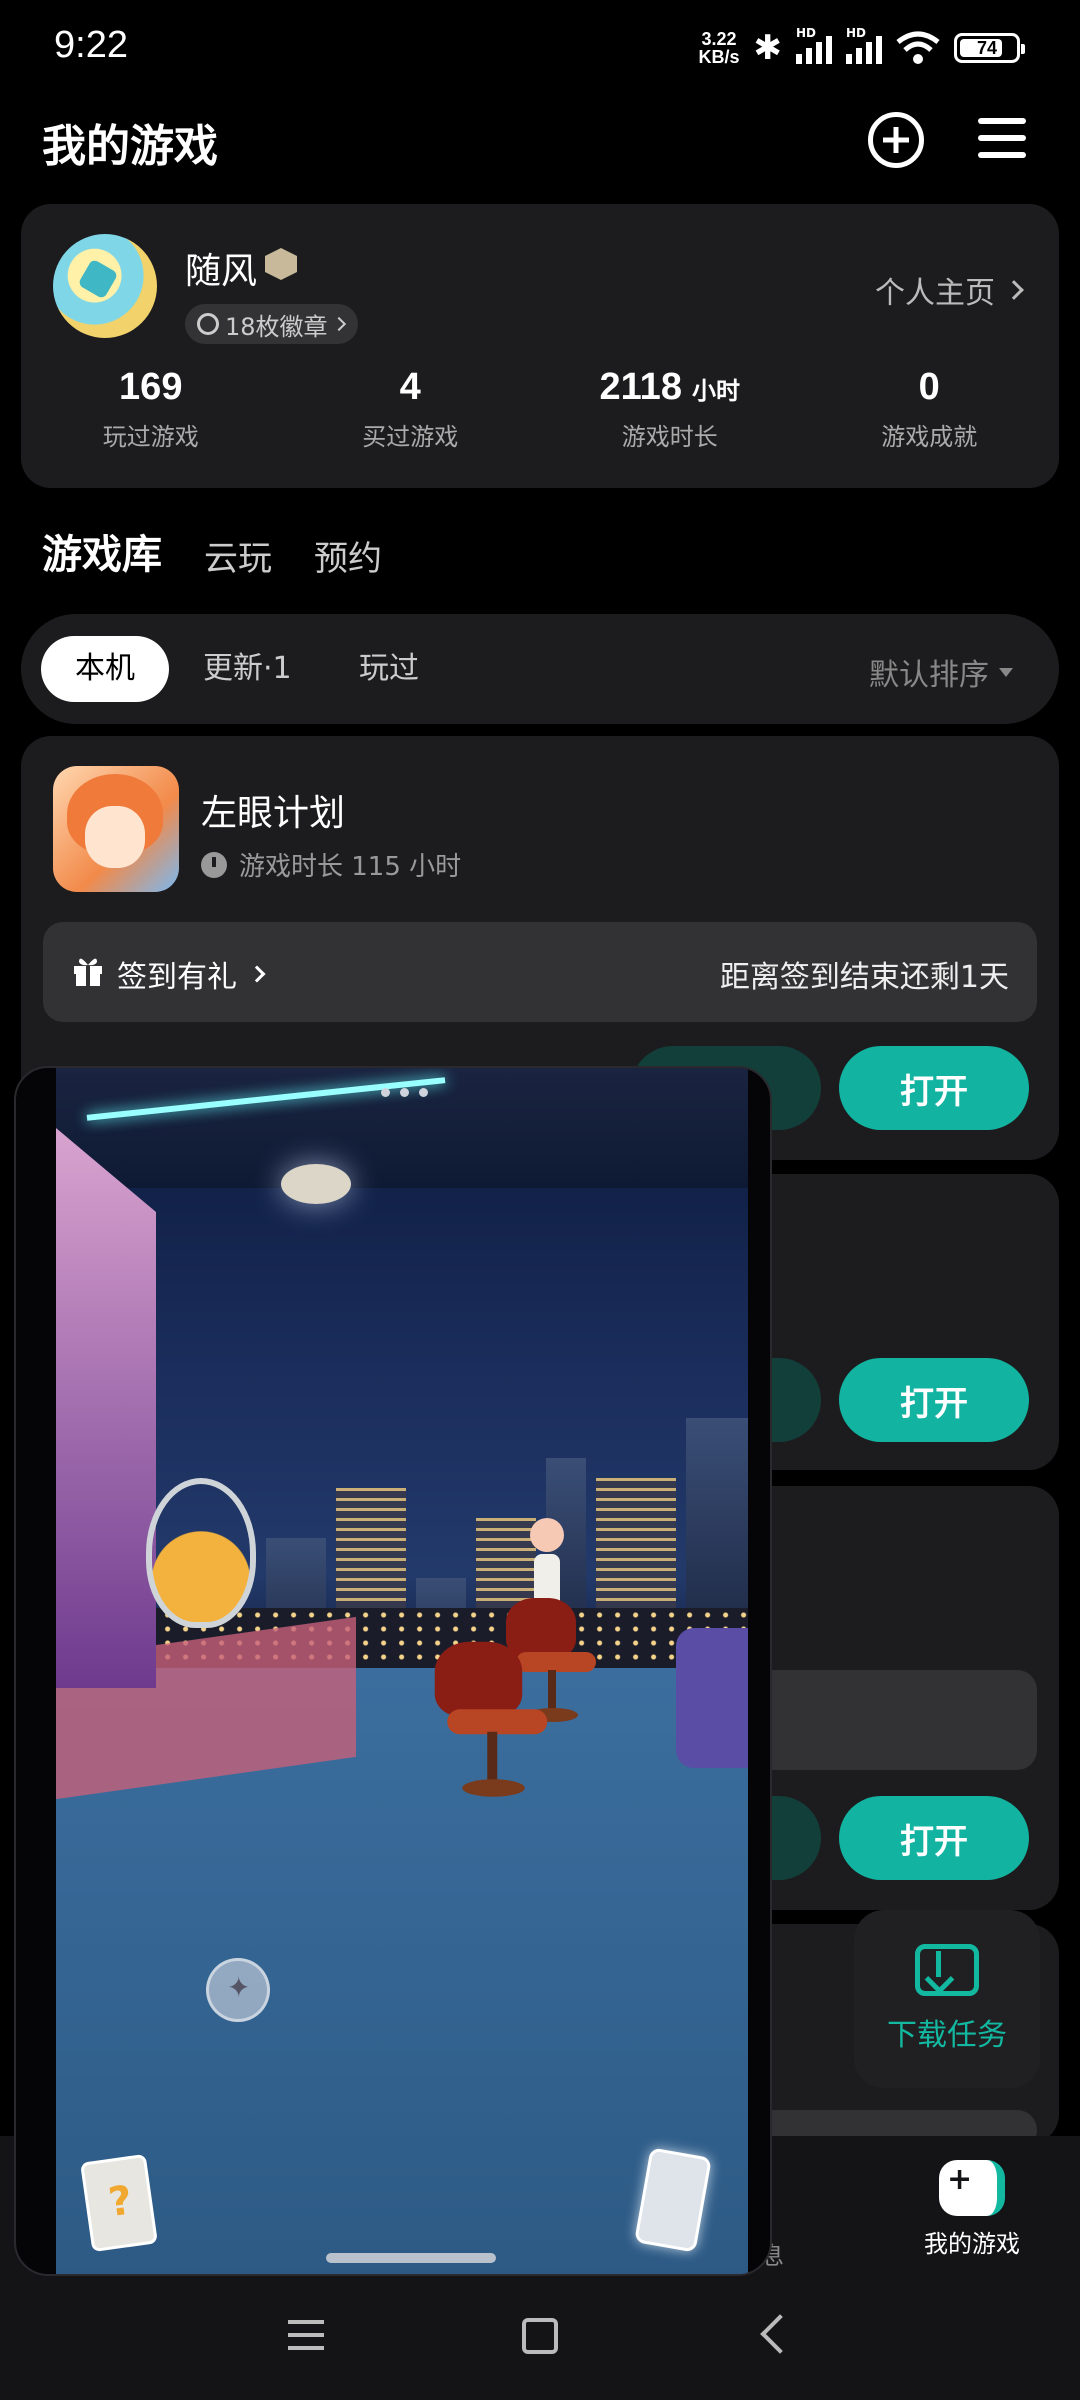 This screenshot has width=1080, height=2400. Describe the element at coordinates (540, 669) in the screenshot. I see `filter-bar: 本机 更新·1 玩过 默认排序` at that location.